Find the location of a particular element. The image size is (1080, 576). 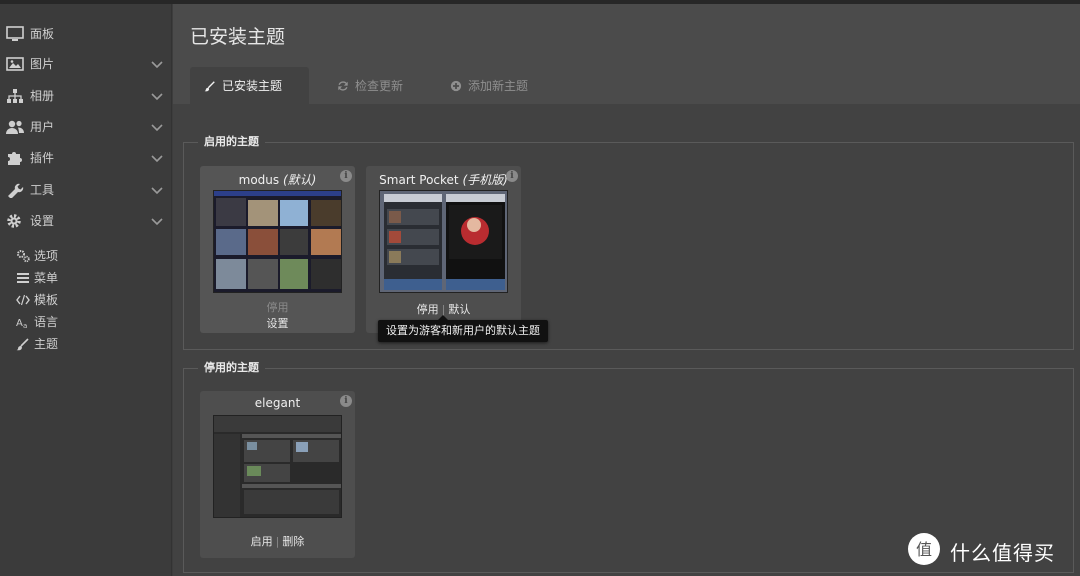

tab-check-updates: 检查更新 is located at coordinates (373, 85).